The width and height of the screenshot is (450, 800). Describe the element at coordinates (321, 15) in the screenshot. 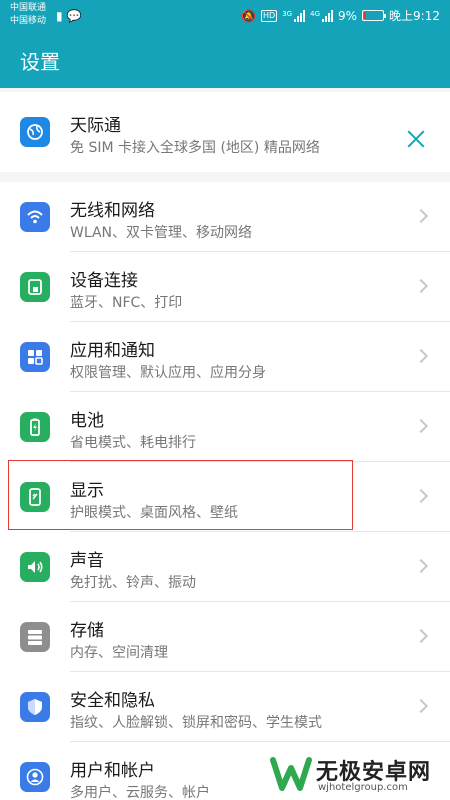

I see `signal-icon-2: 4G` at that location.